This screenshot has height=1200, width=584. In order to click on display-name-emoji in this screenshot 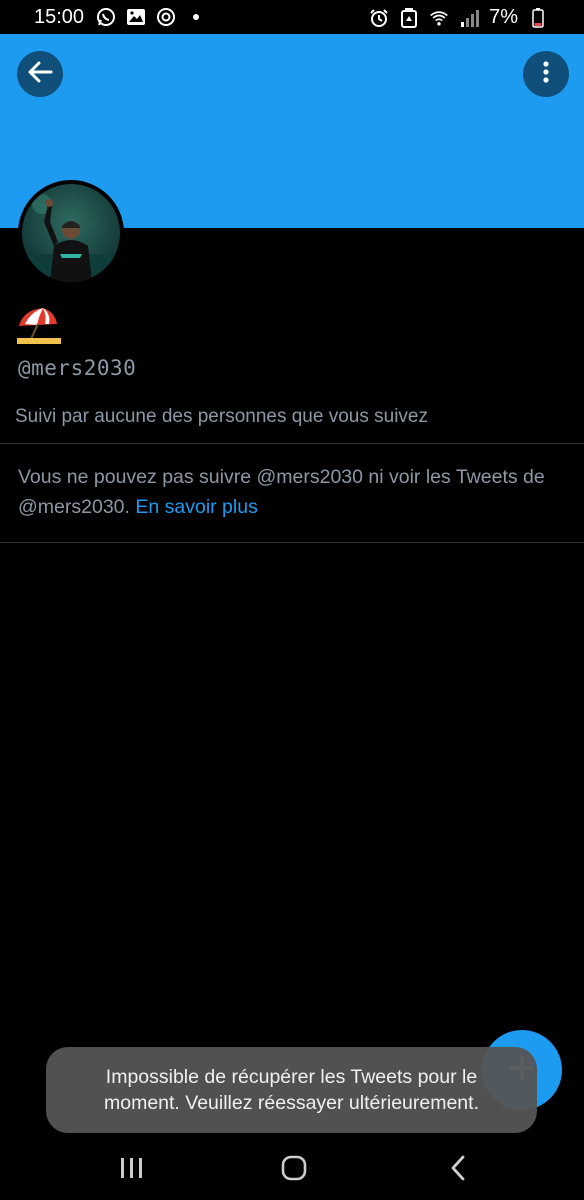, I will do `click(39, 325)`.